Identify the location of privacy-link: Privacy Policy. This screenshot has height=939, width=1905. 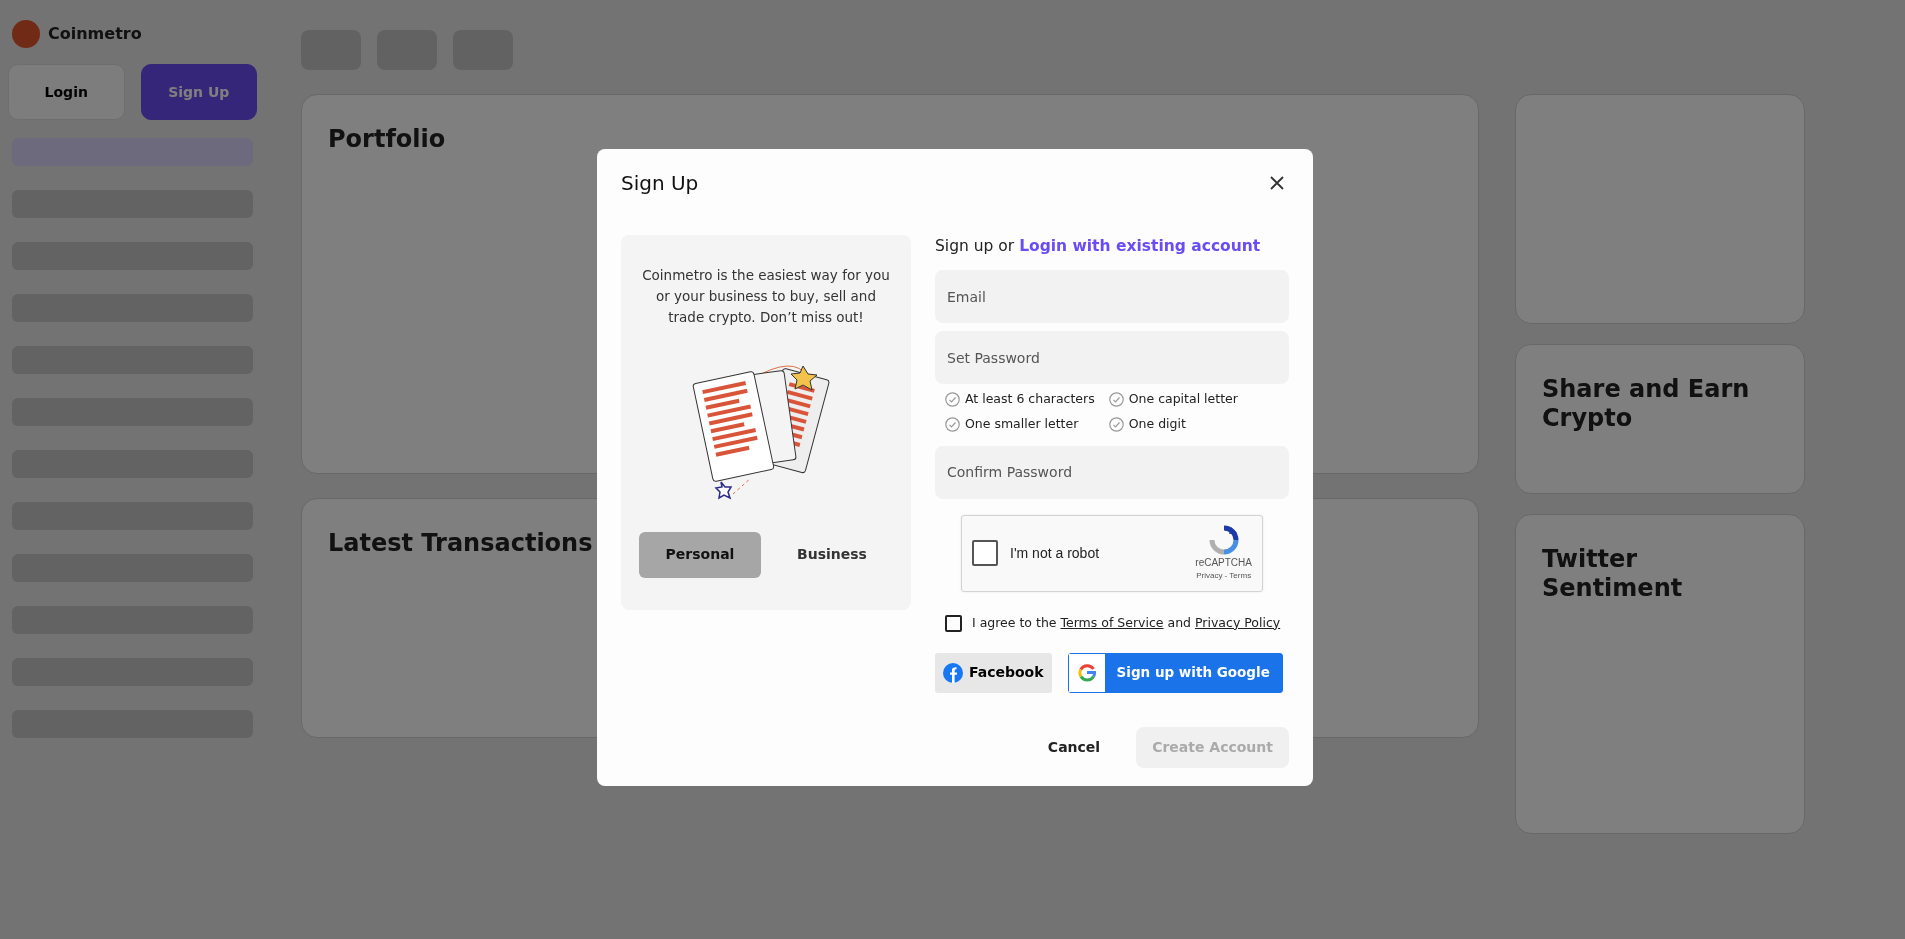
(1238, 622).